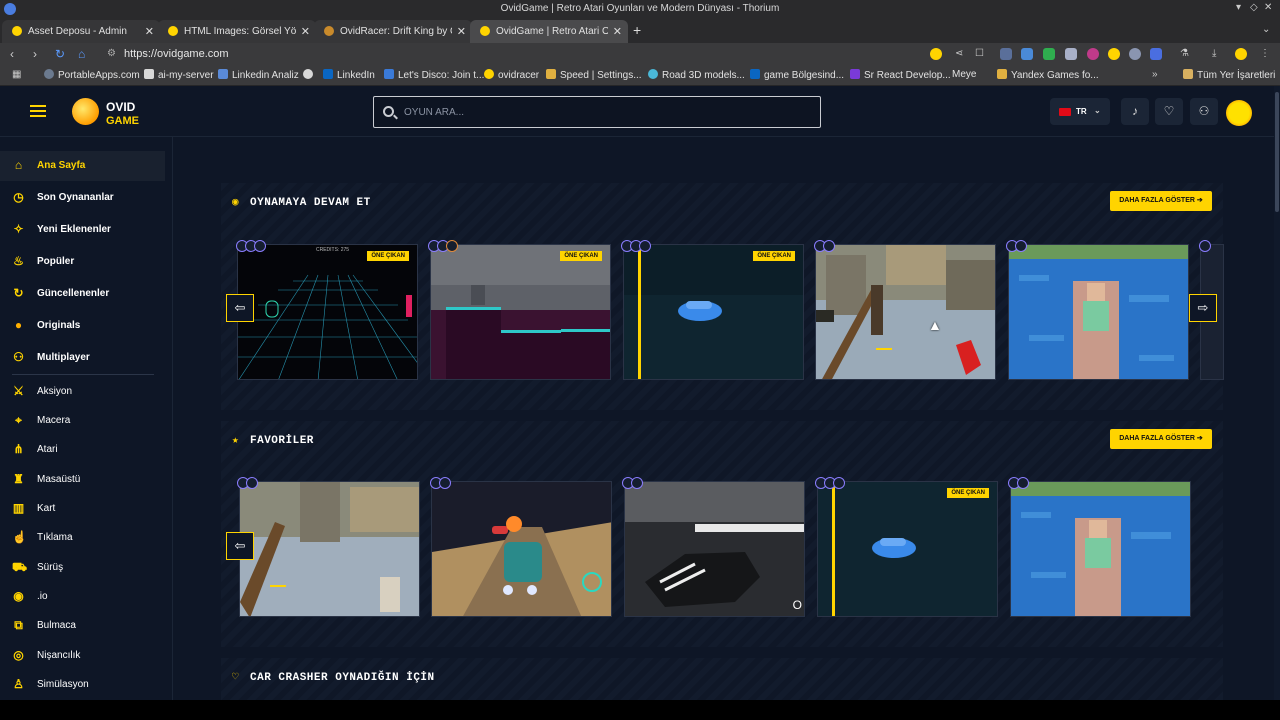  Describe the element at coordinates (1241, 54) in the screenshot. I see `profile-icon` at that location.